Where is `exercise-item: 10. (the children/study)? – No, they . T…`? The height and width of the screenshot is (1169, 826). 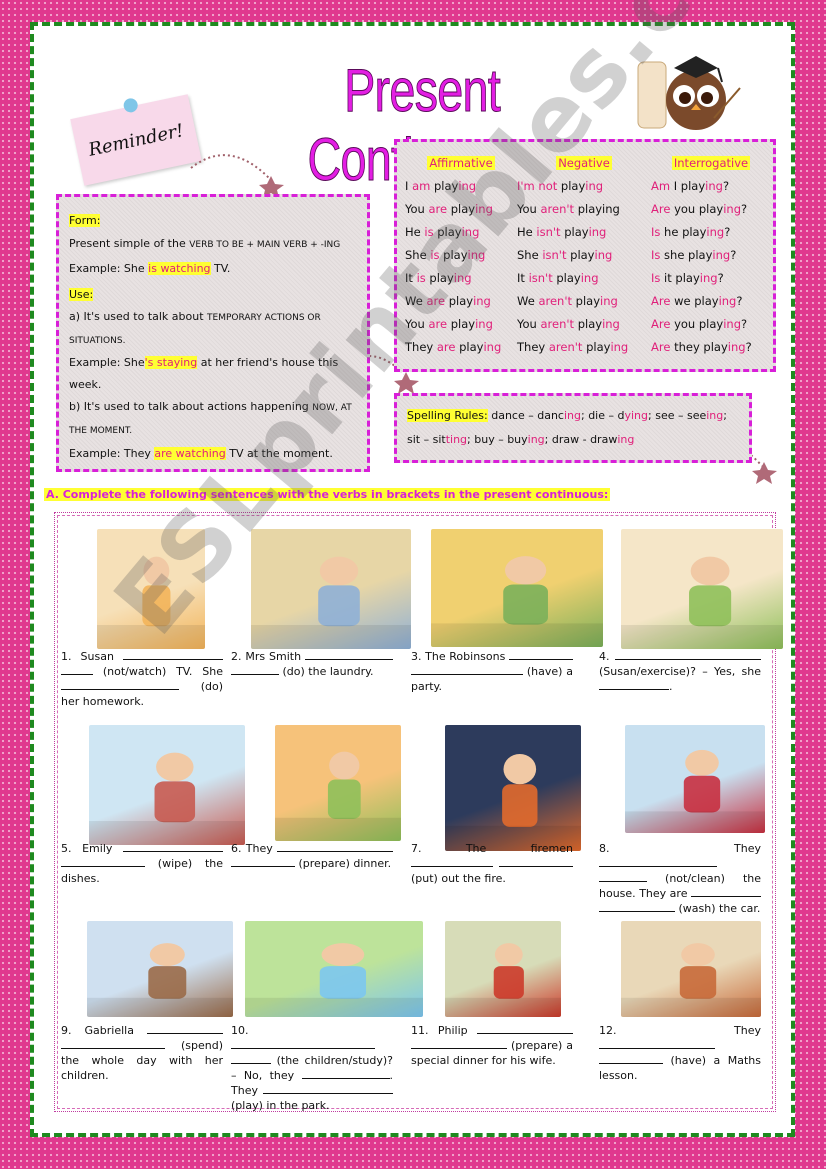 exercise-item: 10. (the children/study)? – No, they . T… is located at coordinates (312, 1068).